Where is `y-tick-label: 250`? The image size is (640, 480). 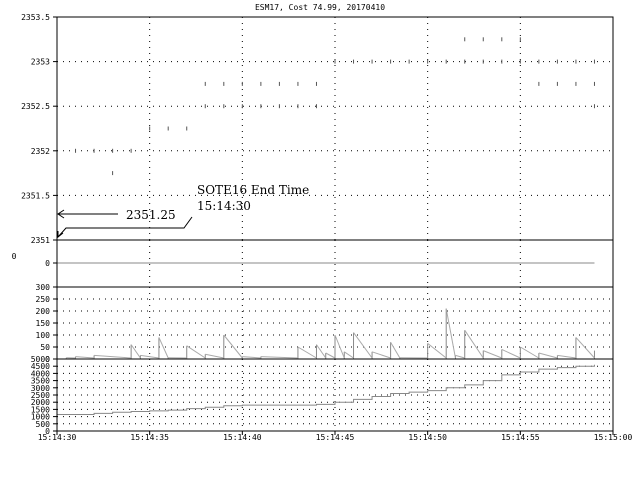 y-tick-label: 250 is located at coordinates (43, 299).